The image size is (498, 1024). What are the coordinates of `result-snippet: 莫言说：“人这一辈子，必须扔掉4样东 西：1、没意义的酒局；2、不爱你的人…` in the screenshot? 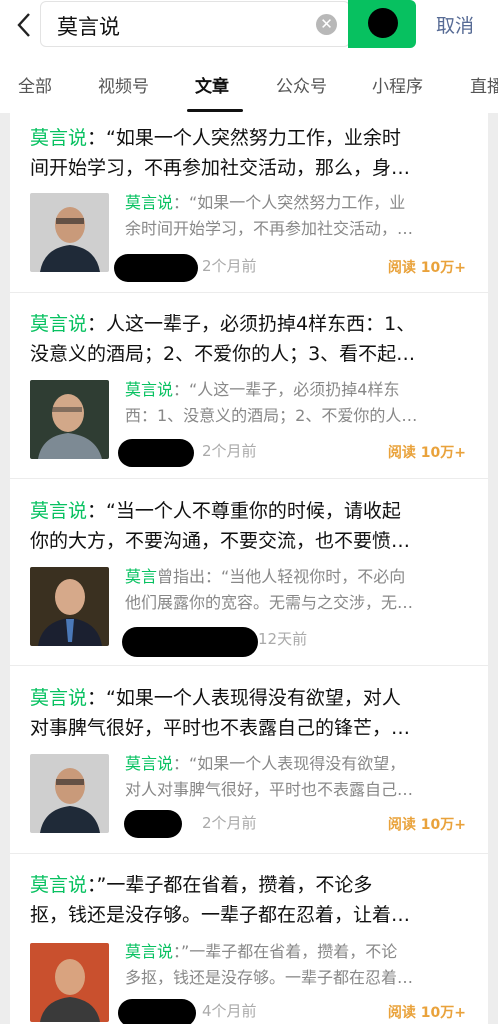 It's located at (271, 402).